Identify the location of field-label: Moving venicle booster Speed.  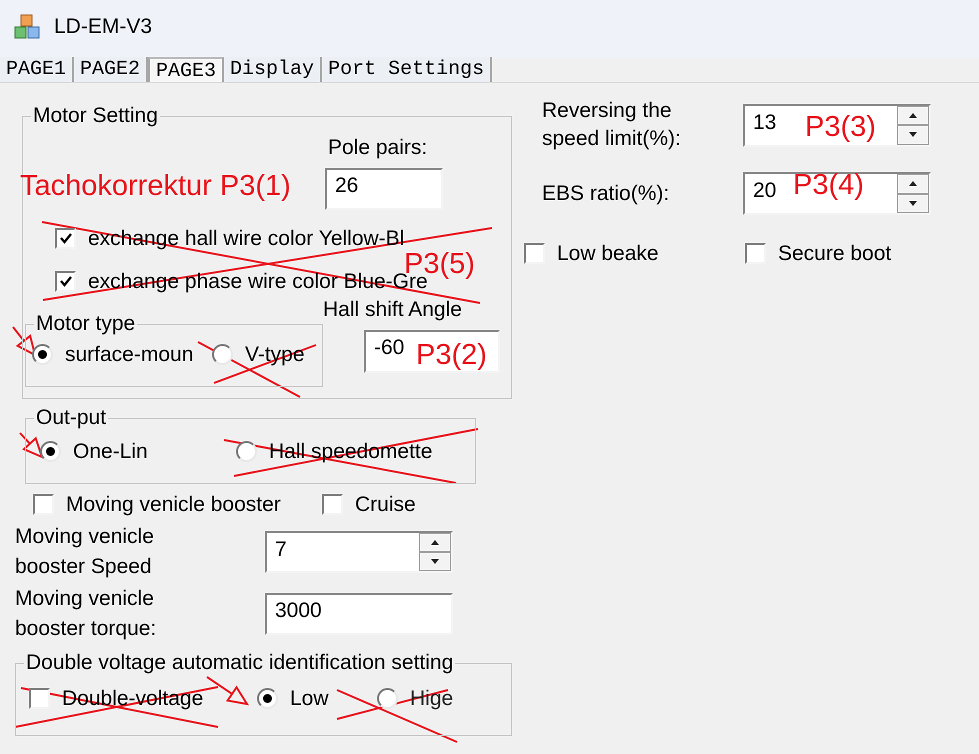
(85, 552).